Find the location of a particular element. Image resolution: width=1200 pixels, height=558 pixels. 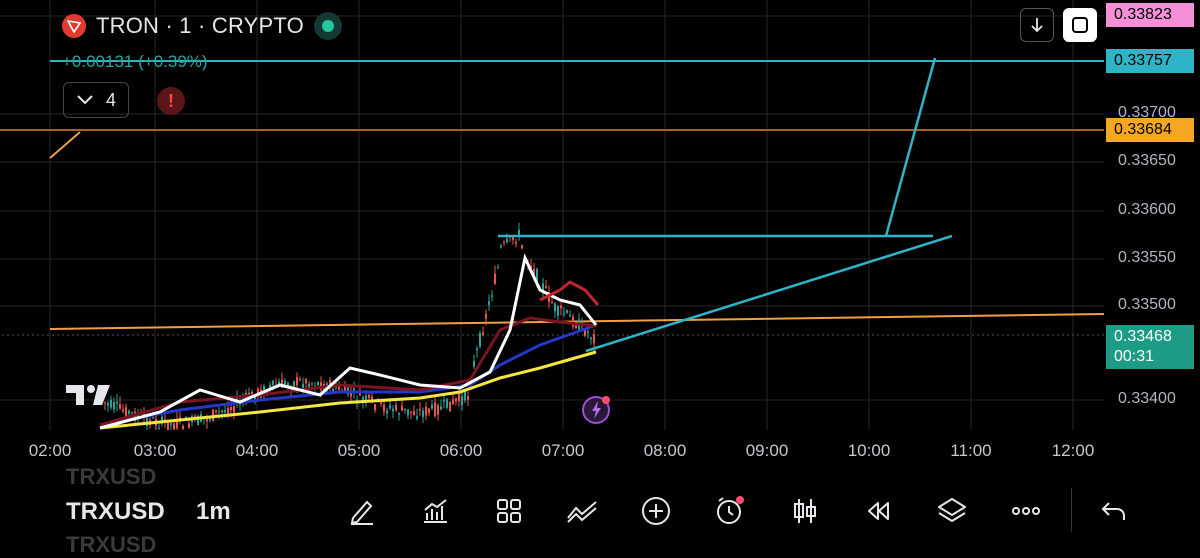

layers-icon is located at coordinates (952, 511).